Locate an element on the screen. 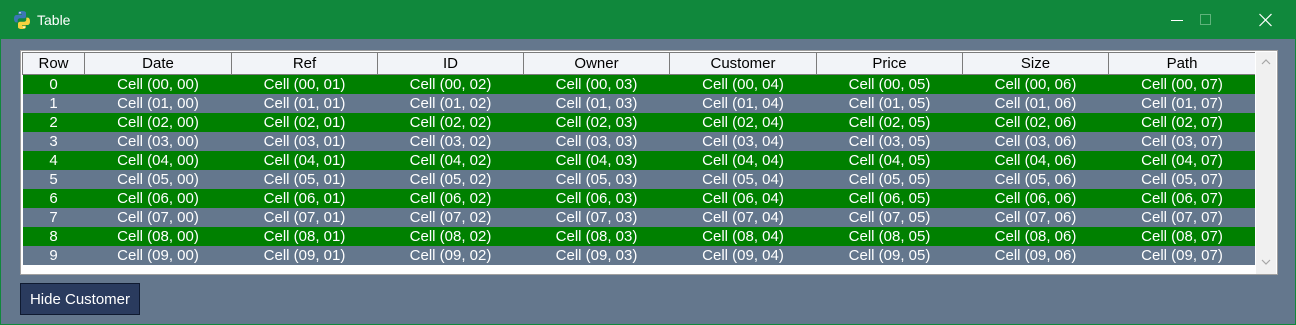 This screenshot has height=325, width=1296. table-cell: Cell (02, 06) is located at coordinates (1035, 122).